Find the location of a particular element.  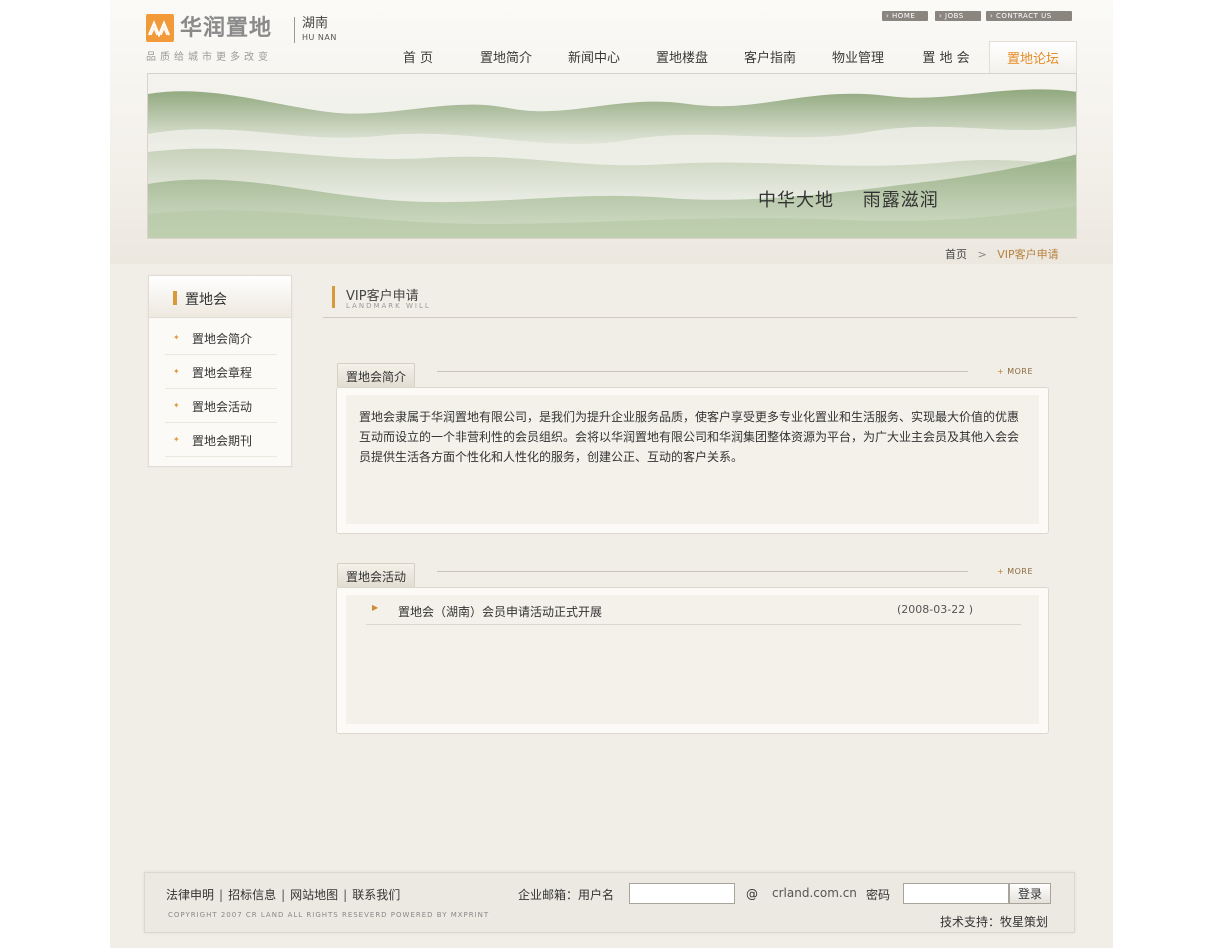

sidebar-item-label: 置地会章程 is located at coordinates (222, 373).